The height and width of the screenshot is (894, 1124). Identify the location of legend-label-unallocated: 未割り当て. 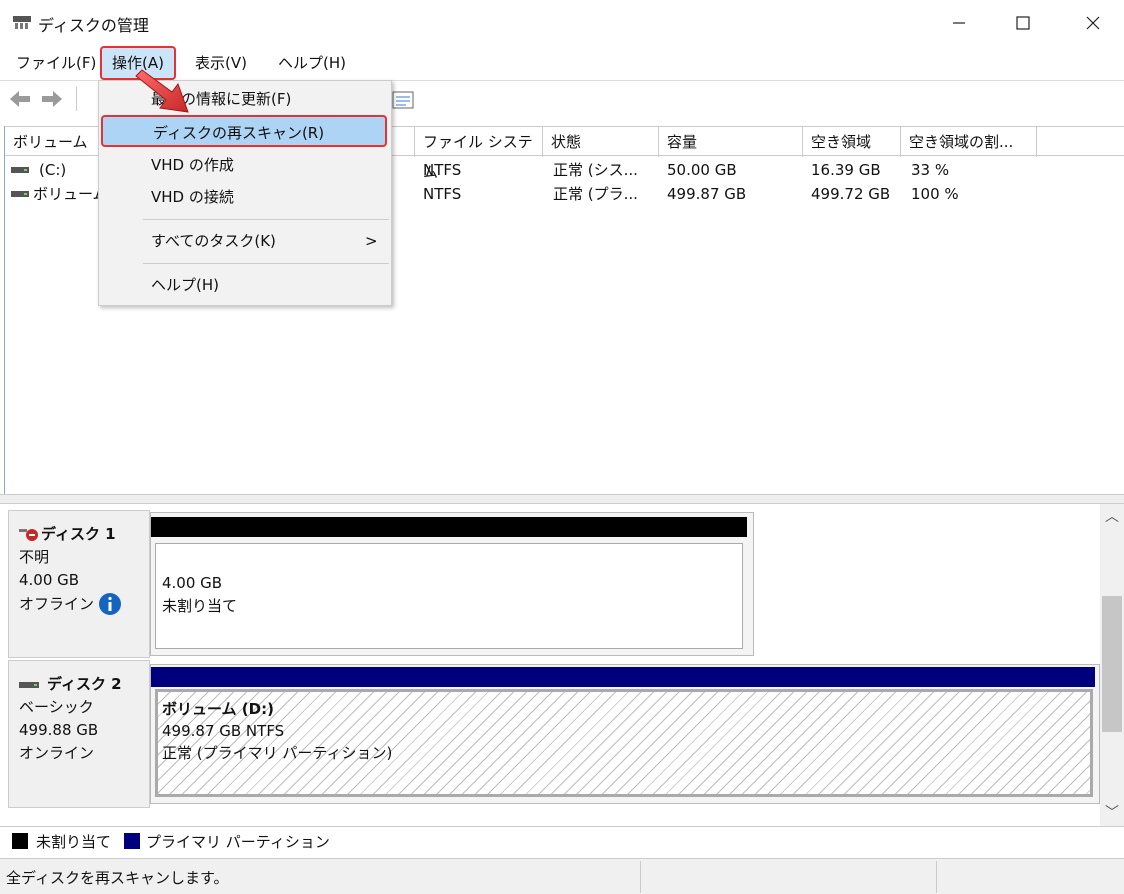
(74, 842).